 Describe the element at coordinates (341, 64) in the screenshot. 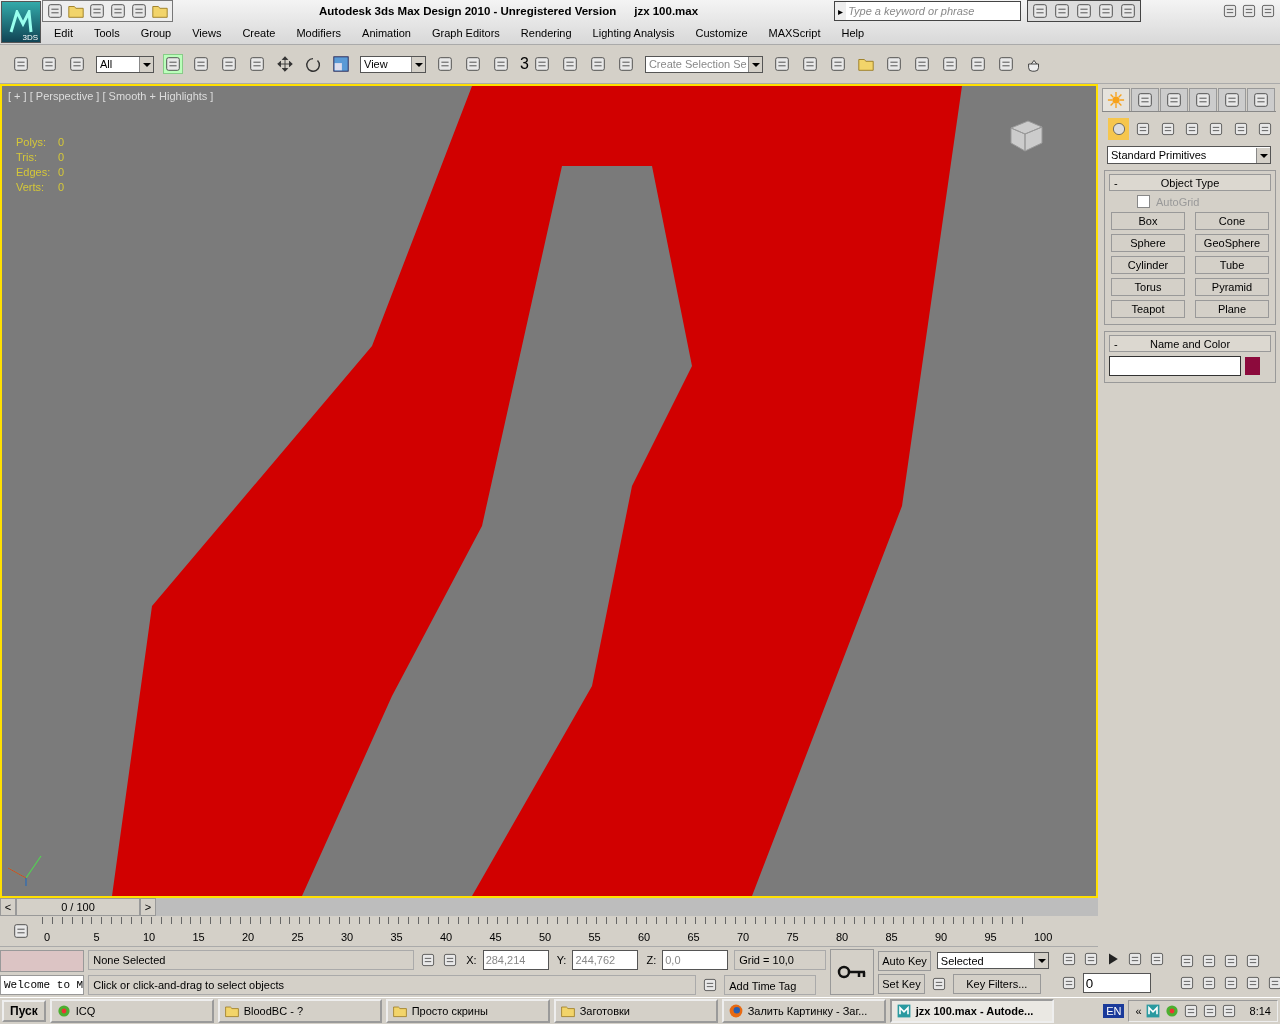

I see `scale-icon` at that location.